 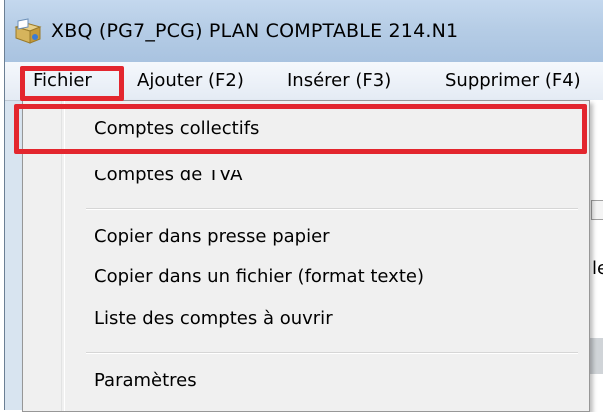 I want to click on menu-ajouter: Ajouter (F2), so click(x=190, y=80).